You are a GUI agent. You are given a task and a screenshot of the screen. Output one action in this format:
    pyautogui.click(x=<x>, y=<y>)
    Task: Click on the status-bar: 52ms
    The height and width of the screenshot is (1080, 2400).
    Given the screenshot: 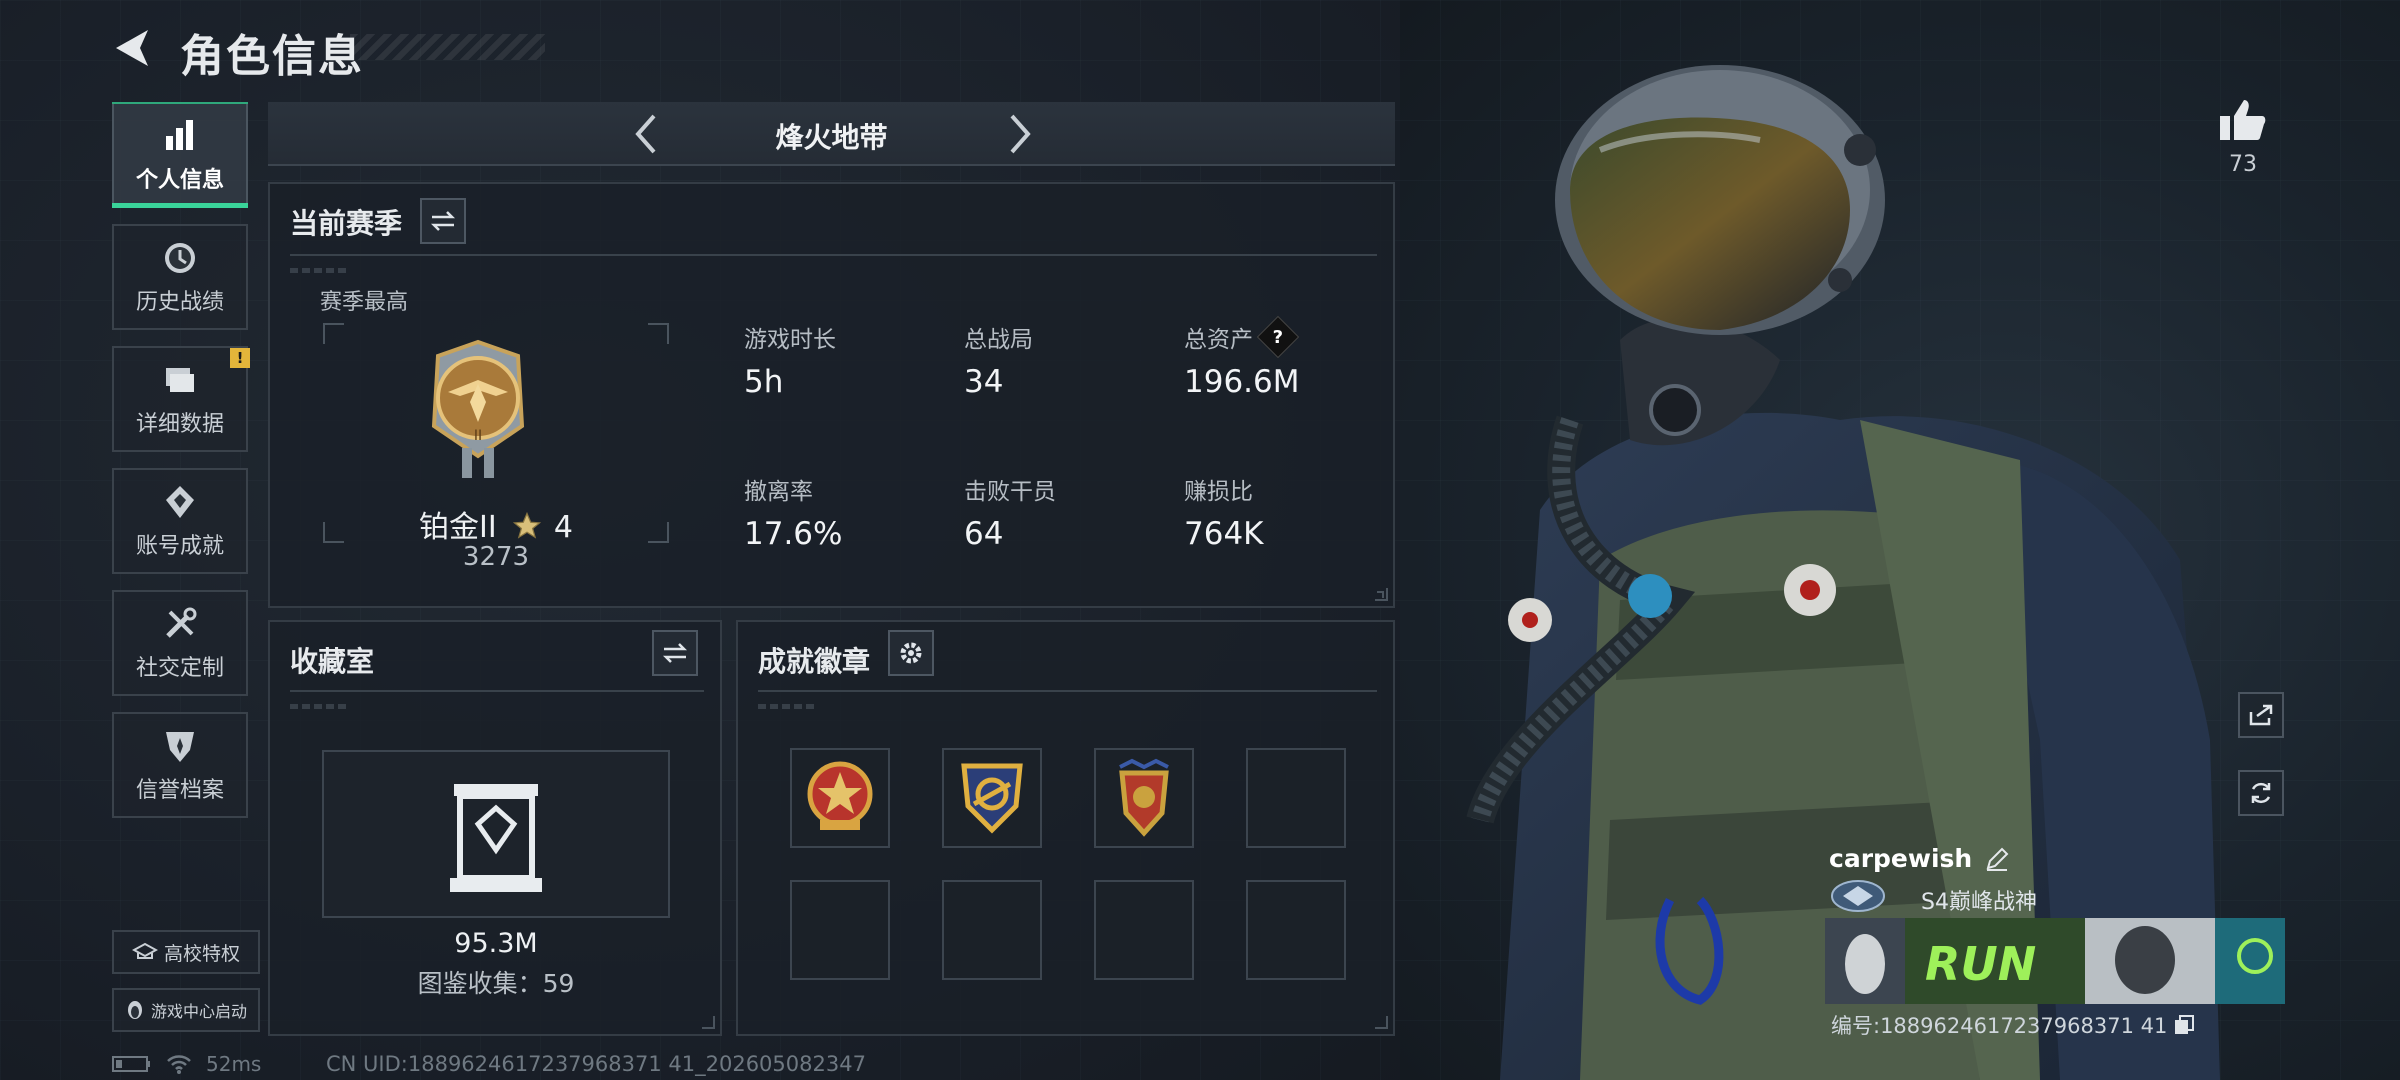 What is the action you would take?
    pyautogui.click(x=186, y=1064)
    